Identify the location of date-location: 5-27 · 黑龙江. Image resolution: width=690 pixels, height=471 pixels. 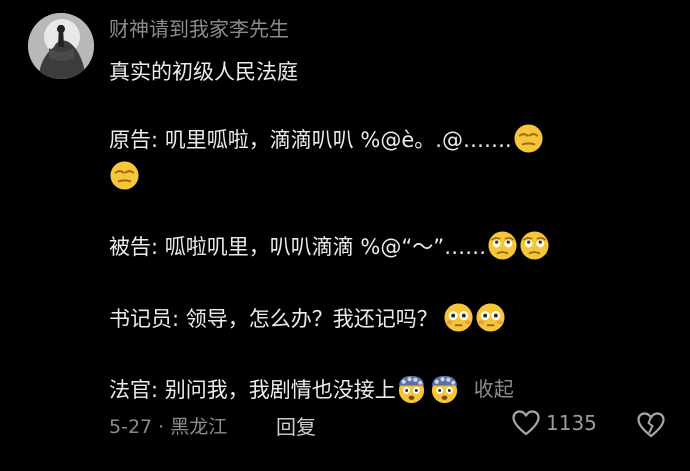
(168, 427).